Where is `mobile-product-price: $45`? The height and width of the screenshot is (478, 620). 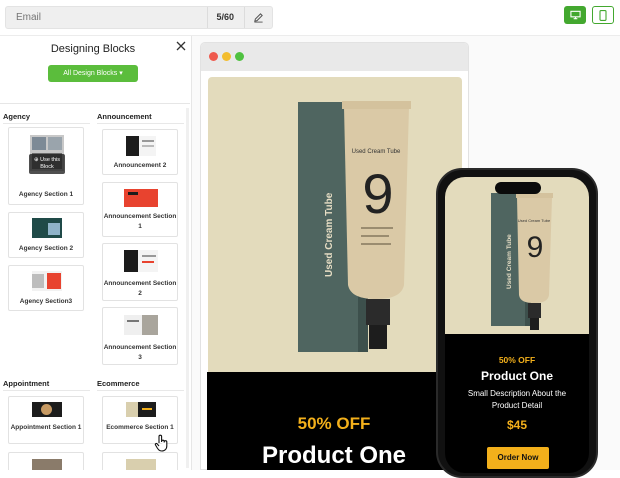 mobile-product-price: $45 is located at coordinates (517, 425).